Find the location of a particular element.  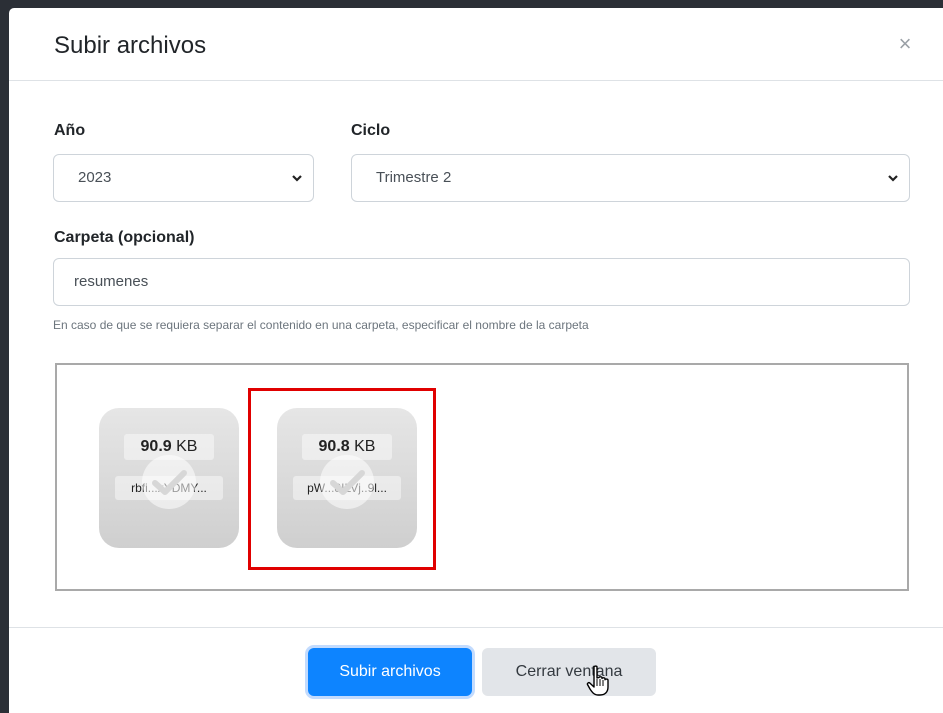

cycle-label: Ciclo is located at coordinates (371, 130).